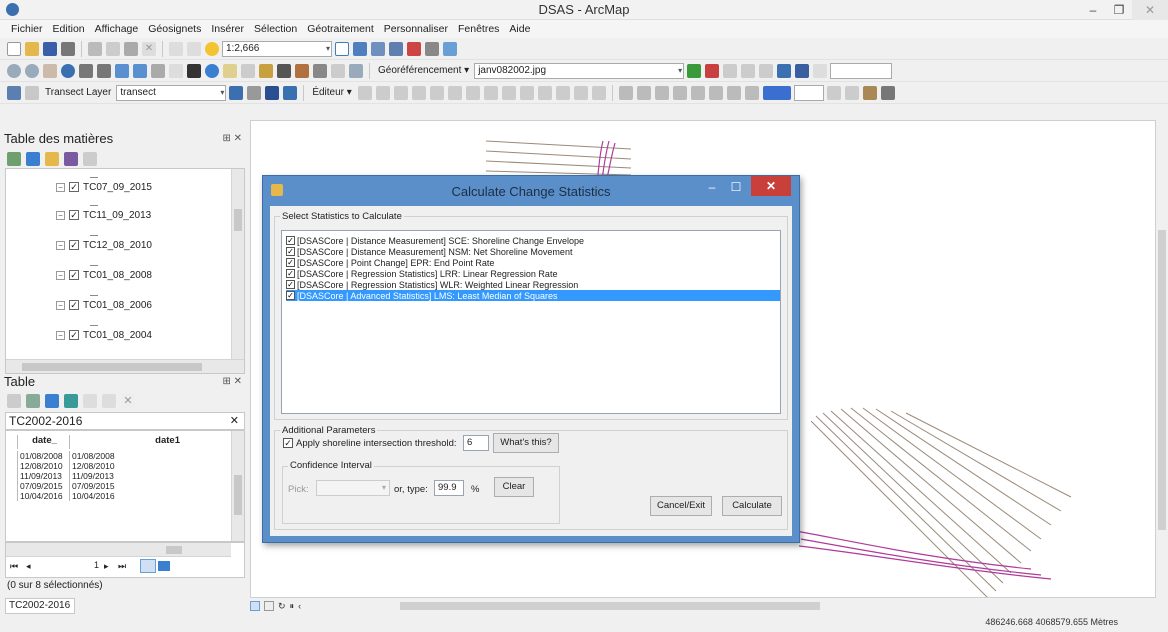 The height and width of the screenshot is (632, 1168). What do you see at coordinates (436, 92) in the screenshot?
I see `trace-icon` at bounding box center [436, 92].